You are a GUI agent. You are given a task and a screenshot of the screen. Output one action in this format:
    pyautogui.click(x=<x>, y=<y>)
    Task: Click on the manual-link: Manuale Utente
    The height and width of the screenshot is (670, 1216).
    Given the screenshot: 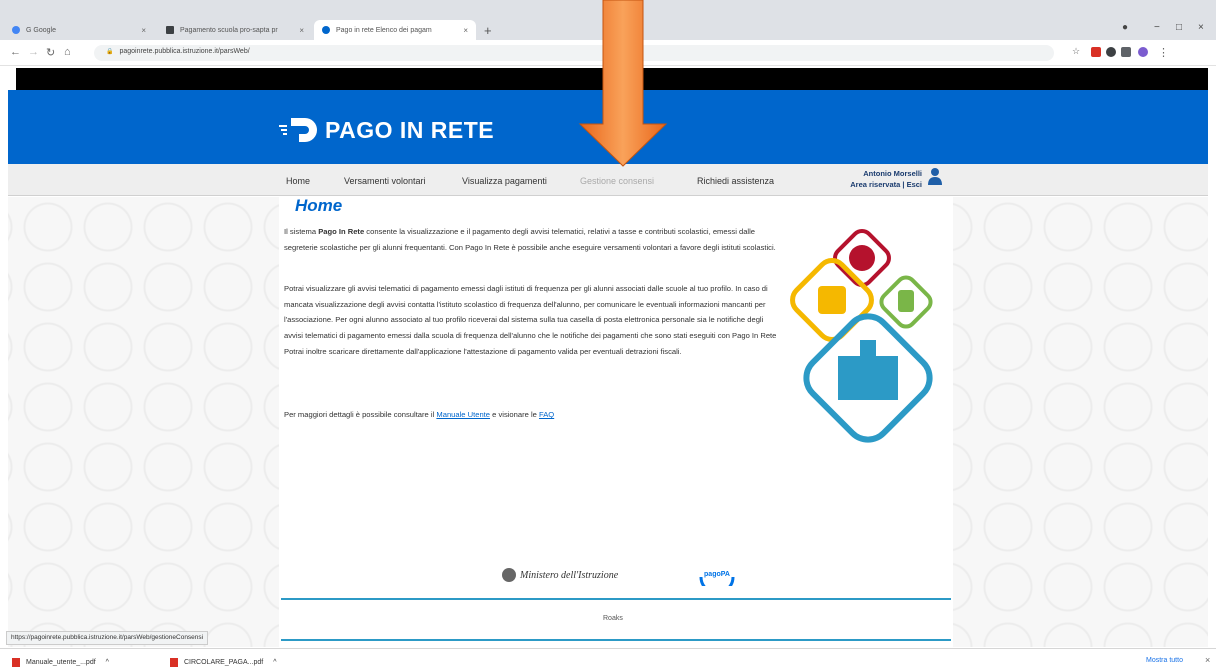 What is the action you would take?
    pyautogui.click(x=463, y=414)
    